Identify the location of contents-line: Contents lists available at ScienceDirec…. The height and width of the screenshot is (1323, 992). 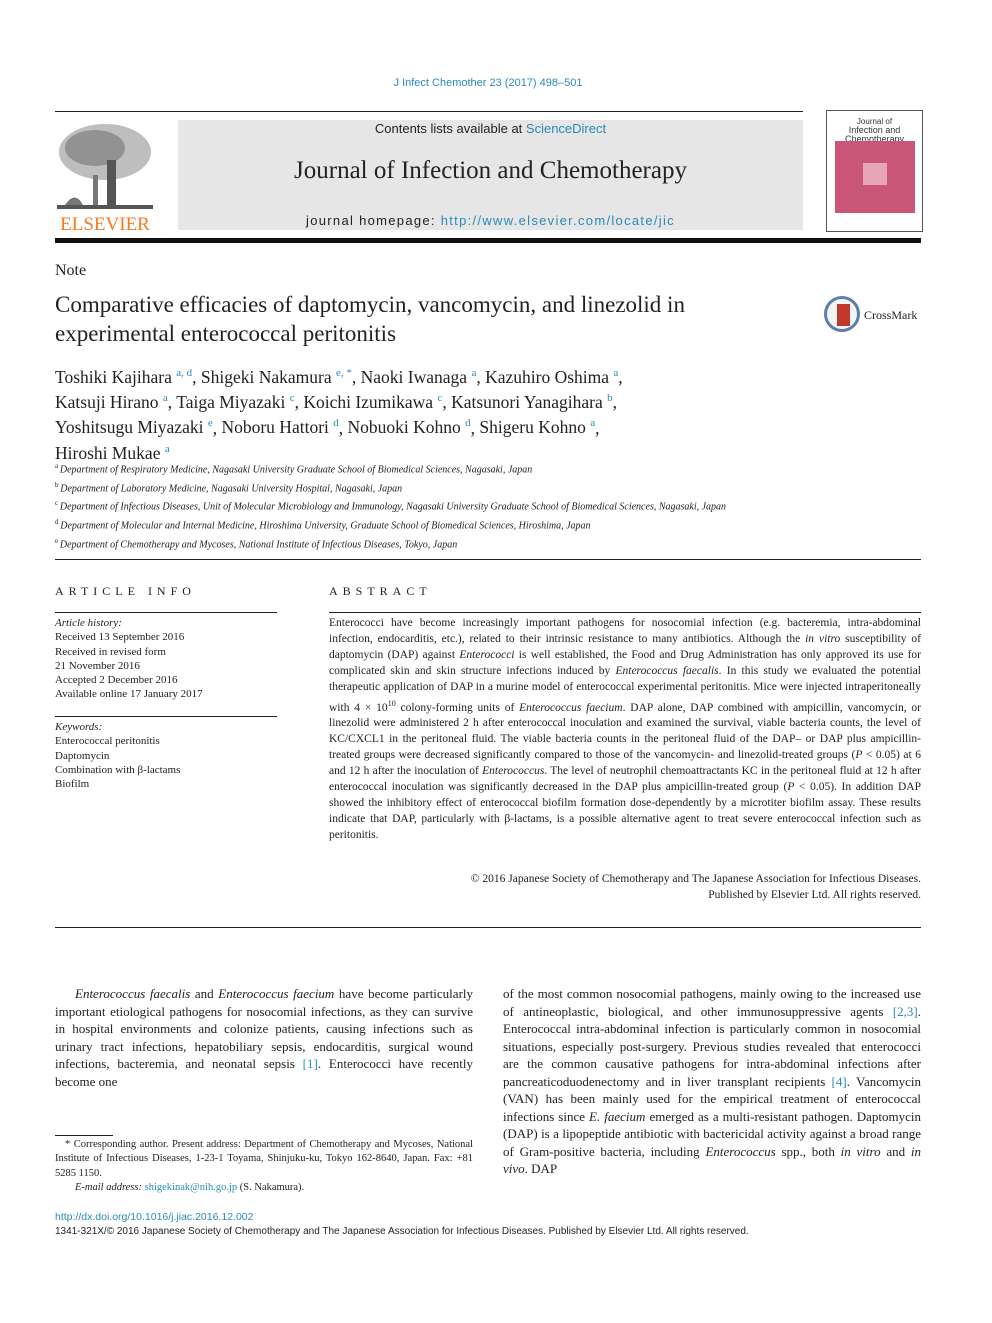
(490, 128).